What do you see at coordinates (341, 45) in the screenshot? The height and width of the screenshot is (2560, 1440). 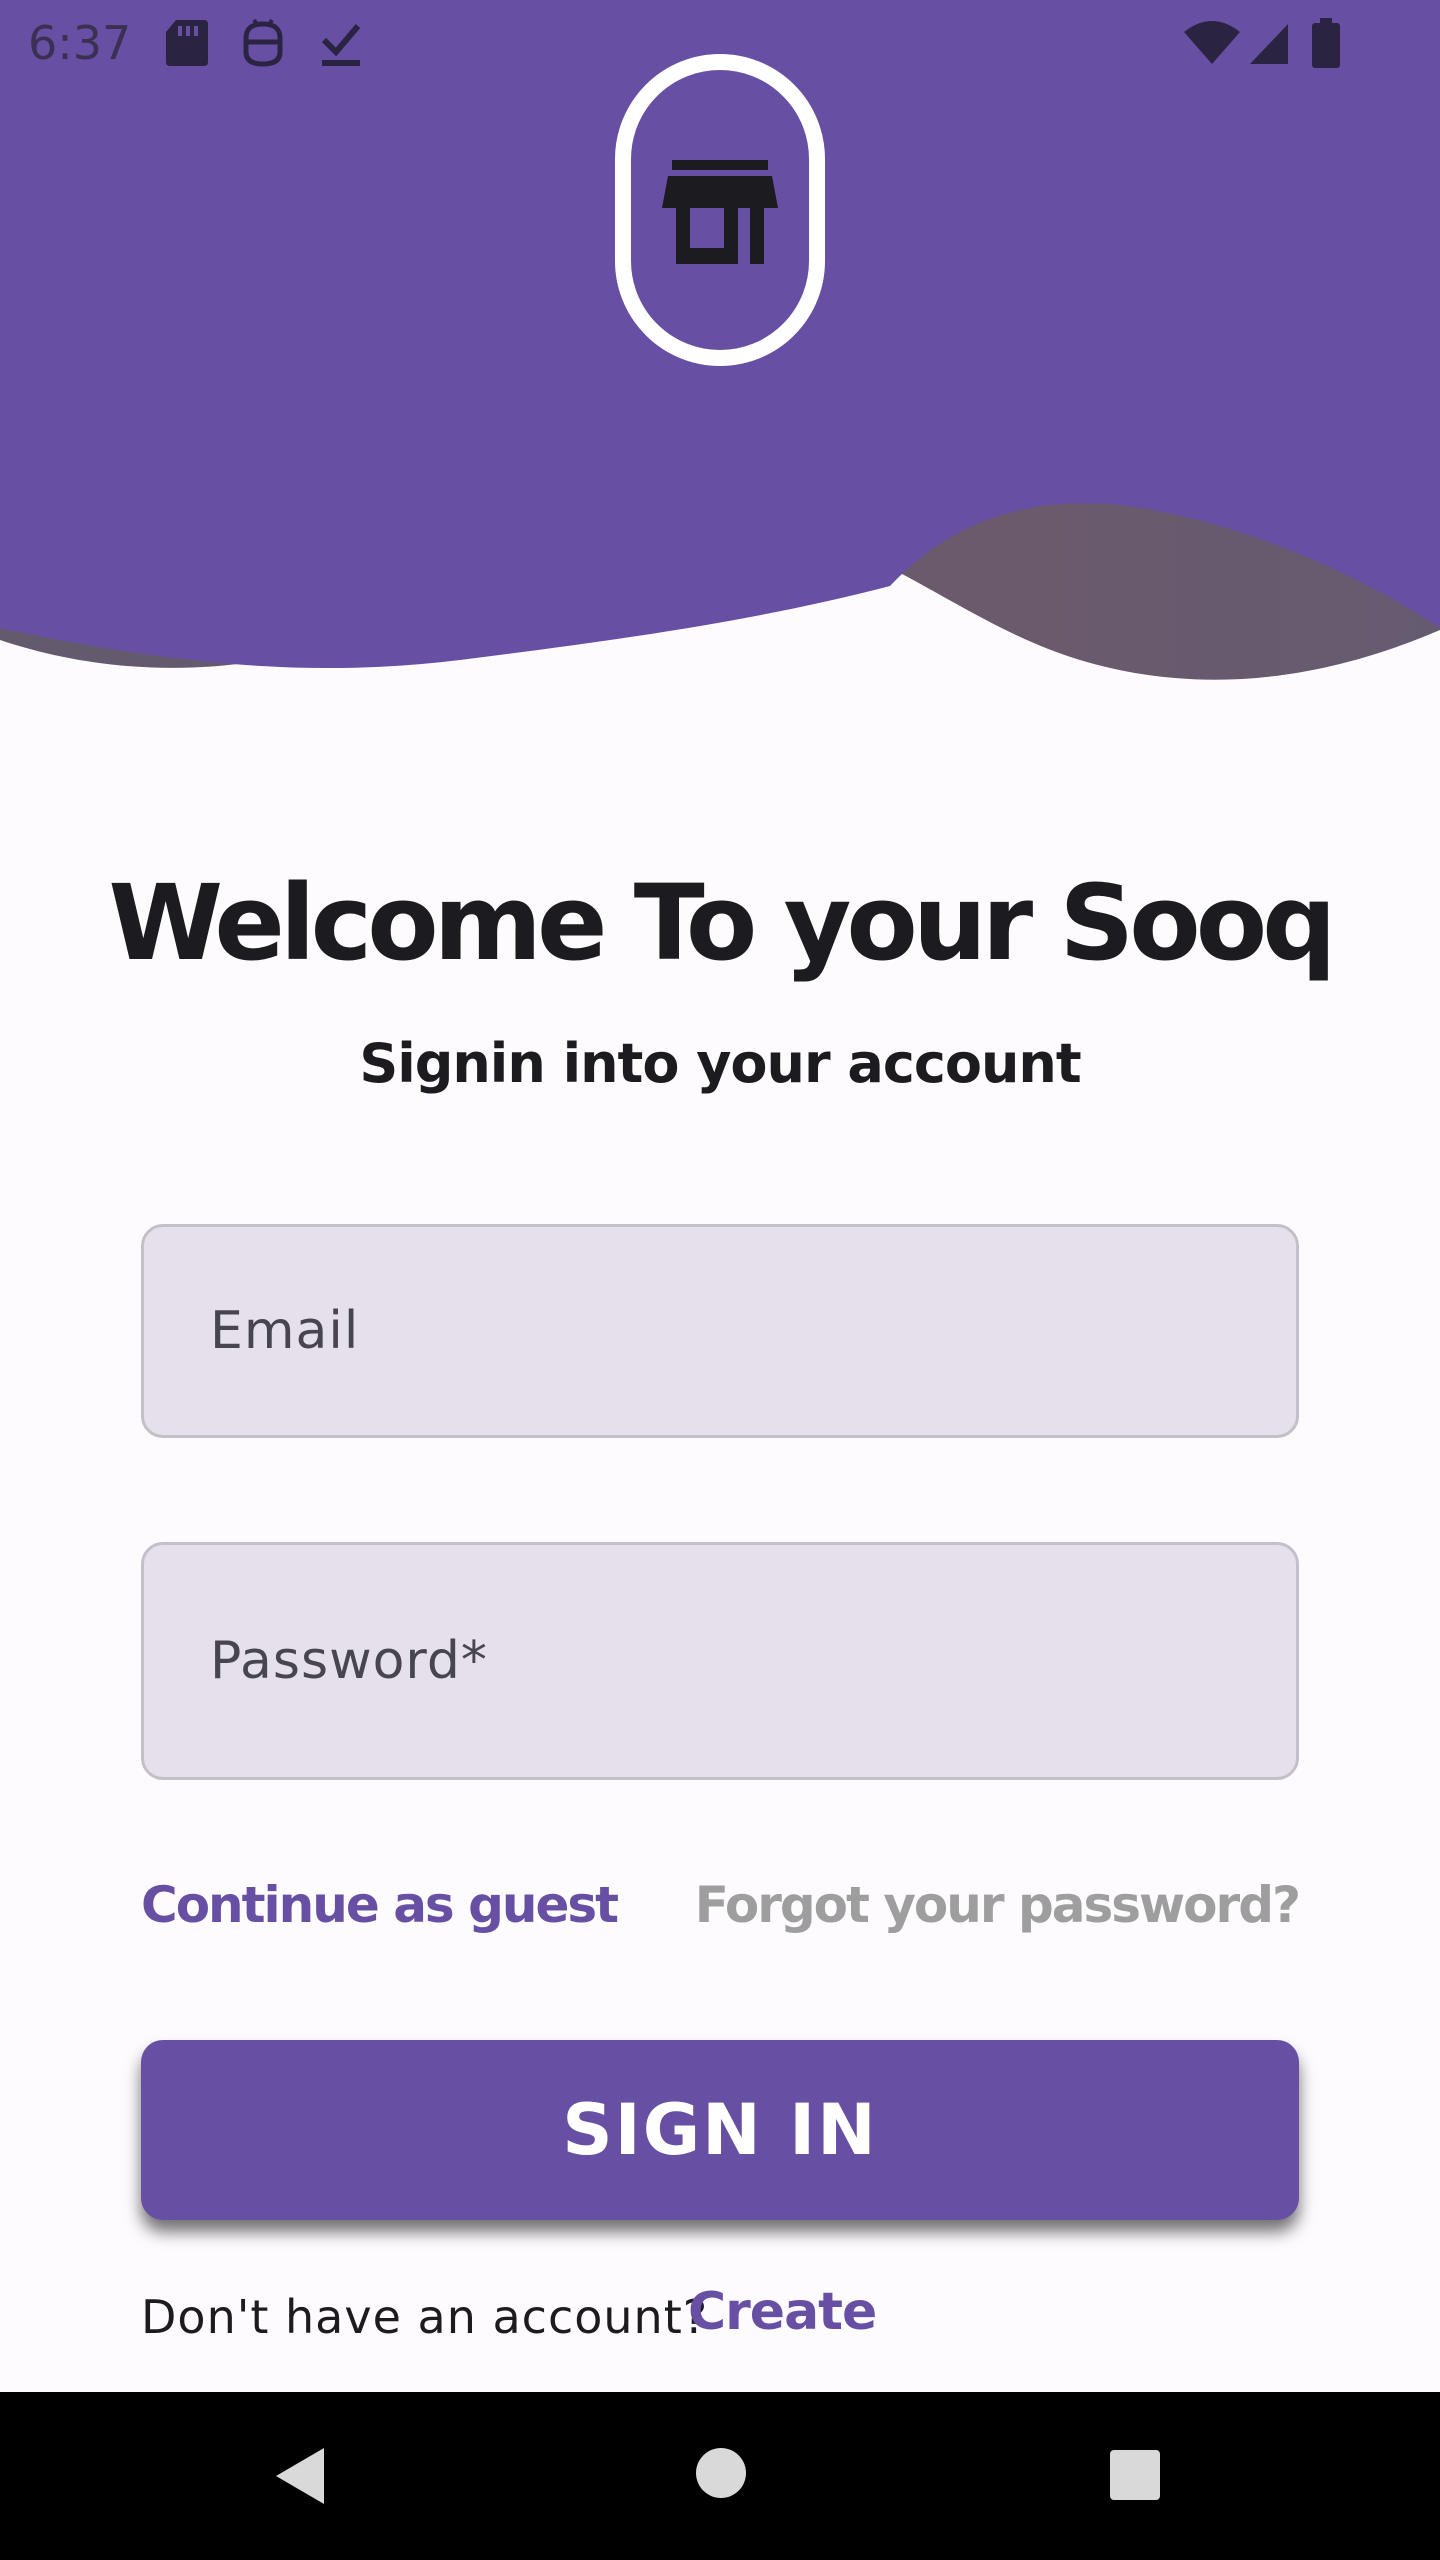 I see `download-check-icon` at bounding box center [341, 45].